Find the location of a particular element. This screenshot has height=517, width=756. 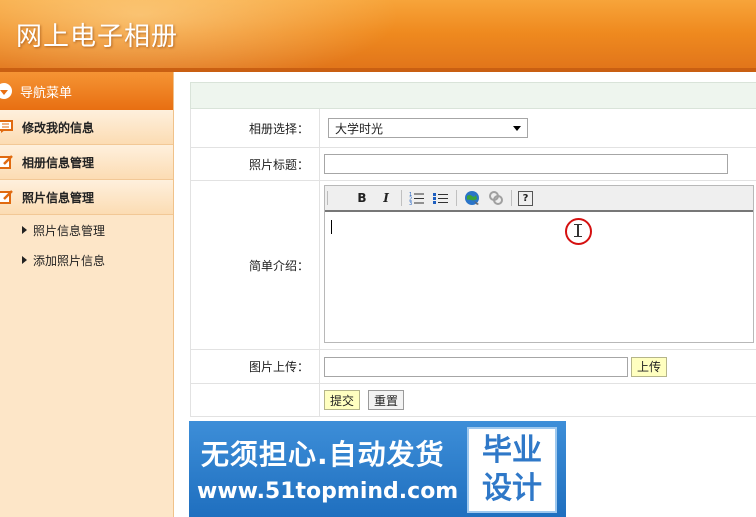

sidebar-subitem-add-photo: 添加照片信息 is located at coordinates (86, 260).